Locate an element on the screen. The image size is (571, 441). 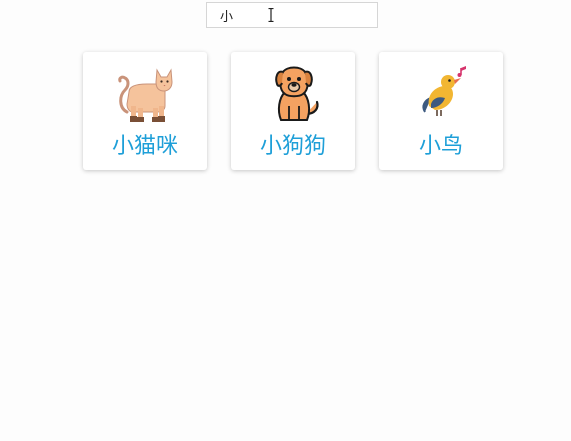
card-cat: 小猫咪 is located at coordinates (145, 111).